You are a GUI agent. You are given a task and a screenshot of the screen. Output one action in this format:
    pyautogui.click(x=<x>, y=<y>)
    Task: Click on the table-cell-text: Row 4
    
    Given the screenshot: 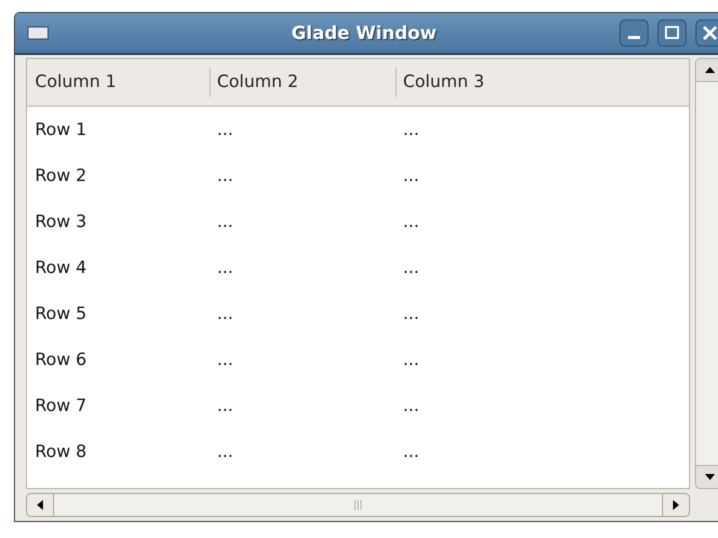 What is the action you would take?
    pyautogui.click(x=61, y=268)
    